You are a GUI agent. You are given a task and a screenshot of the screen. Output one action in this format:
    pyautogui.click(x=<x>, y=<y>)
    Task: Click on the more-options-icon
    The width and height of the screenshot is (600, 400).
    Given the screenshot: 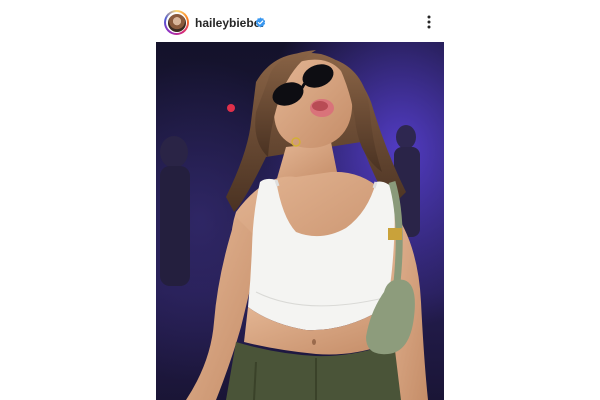 What is the action you would take?
    pyautogui.click(x=429, y=22)
    